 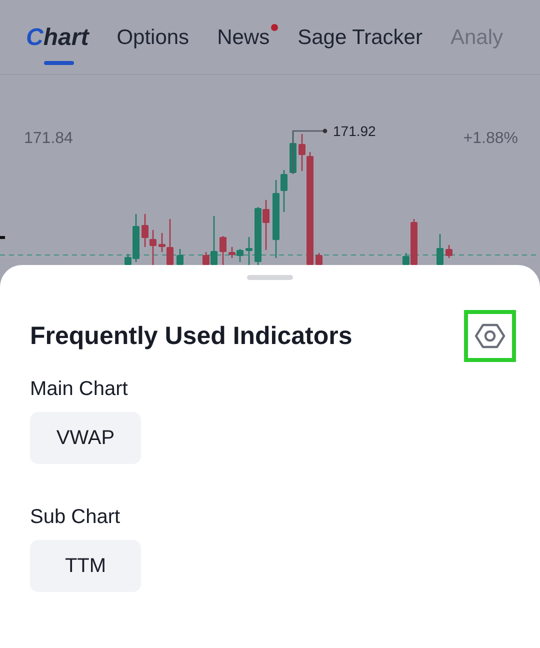 I want to click on indicator-chip: VWAP, so click(x=85, y=438).